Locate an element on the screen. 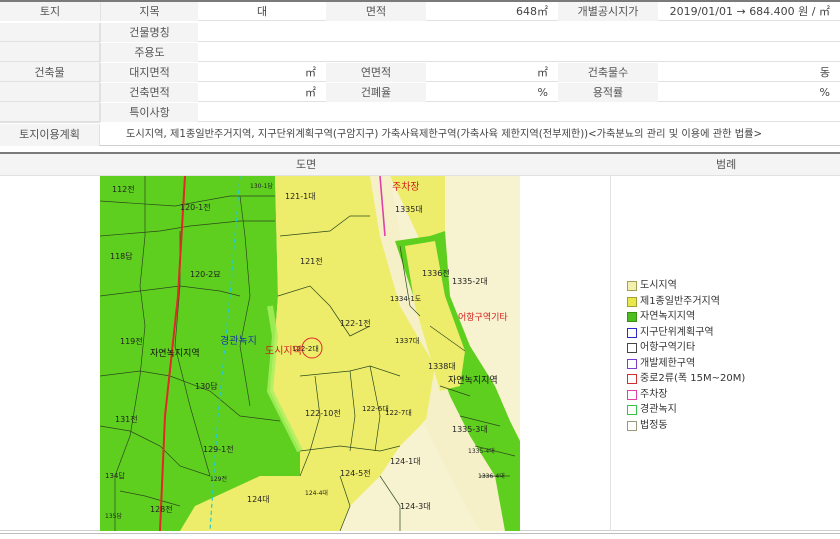 This screenshot has width=840, height=539. parcel-label: 119전 is located at coordinates (131, 341).